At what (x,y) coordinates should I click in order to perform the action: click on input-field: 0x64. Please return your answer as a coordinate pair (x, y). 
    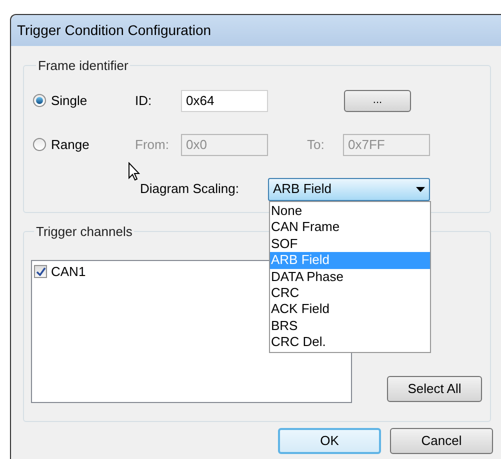
    Looking at the image, I should click on (224, 101).